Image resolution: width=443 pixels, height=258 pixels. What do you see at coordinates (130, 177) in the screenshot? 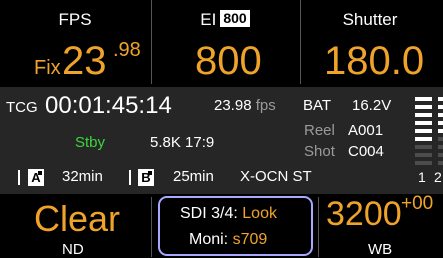
I see `media-b-marker` at bounding box center [130, 177].